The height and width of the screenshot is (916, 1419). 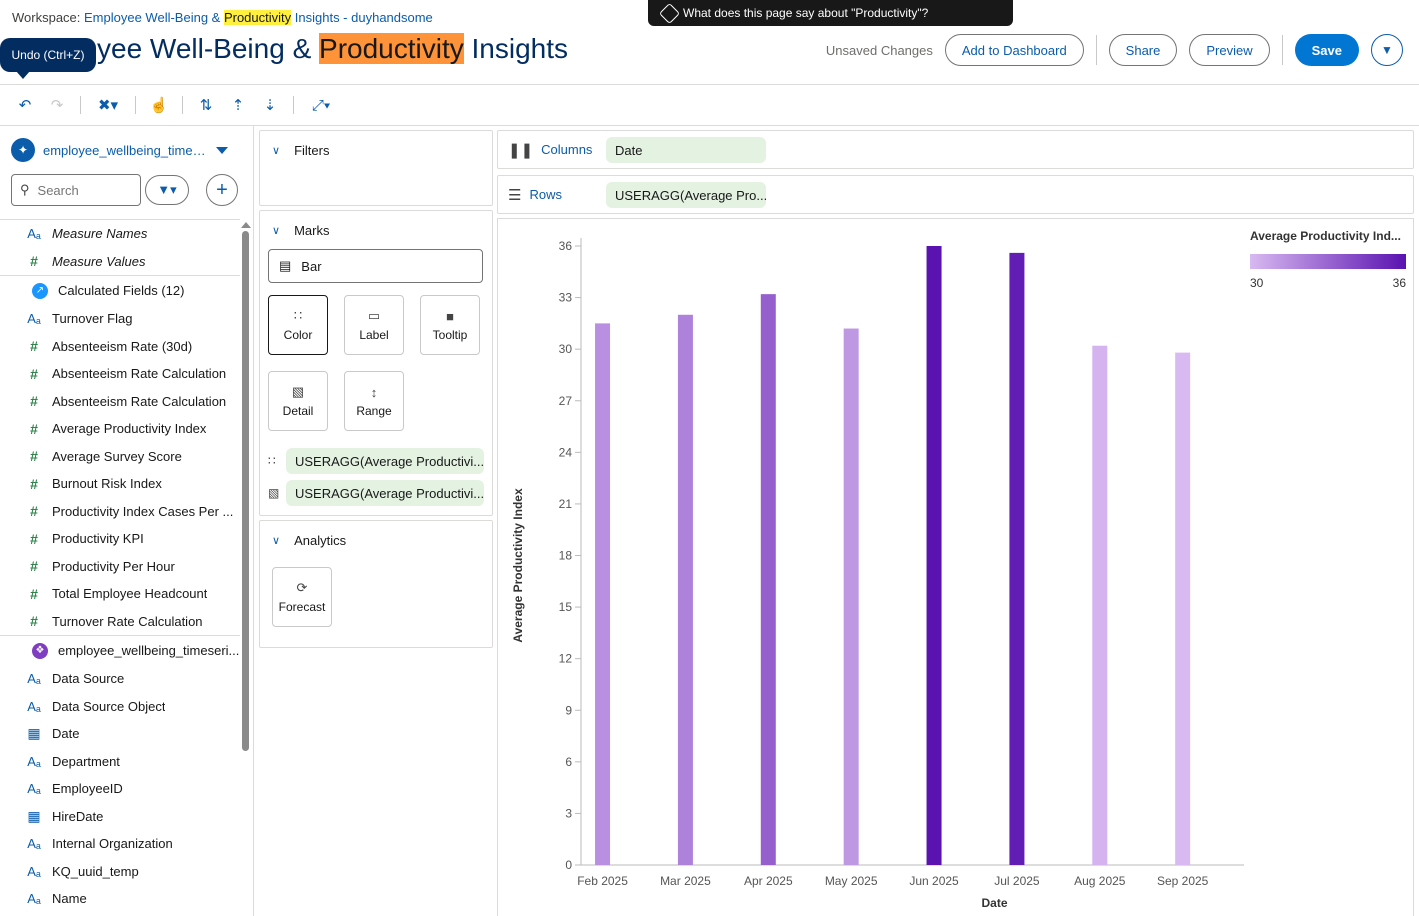 I want to click on field-item: ▦ HireDate, so click(x=120, y=817).